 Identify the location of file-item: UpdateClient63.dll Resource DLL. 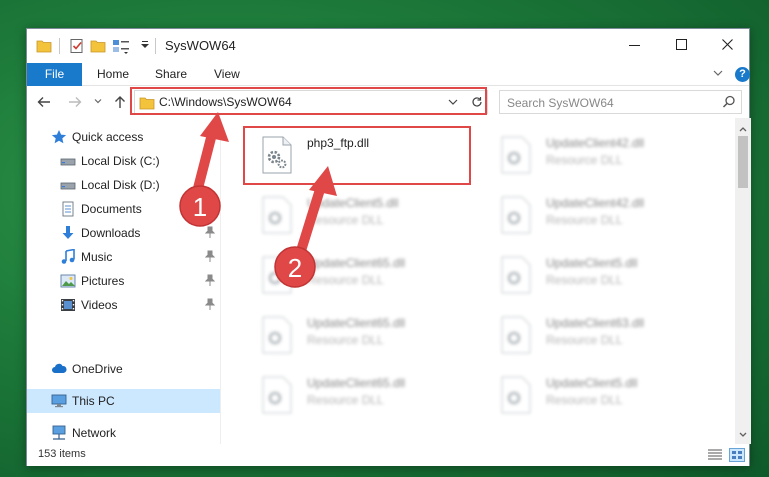
(583, 335).